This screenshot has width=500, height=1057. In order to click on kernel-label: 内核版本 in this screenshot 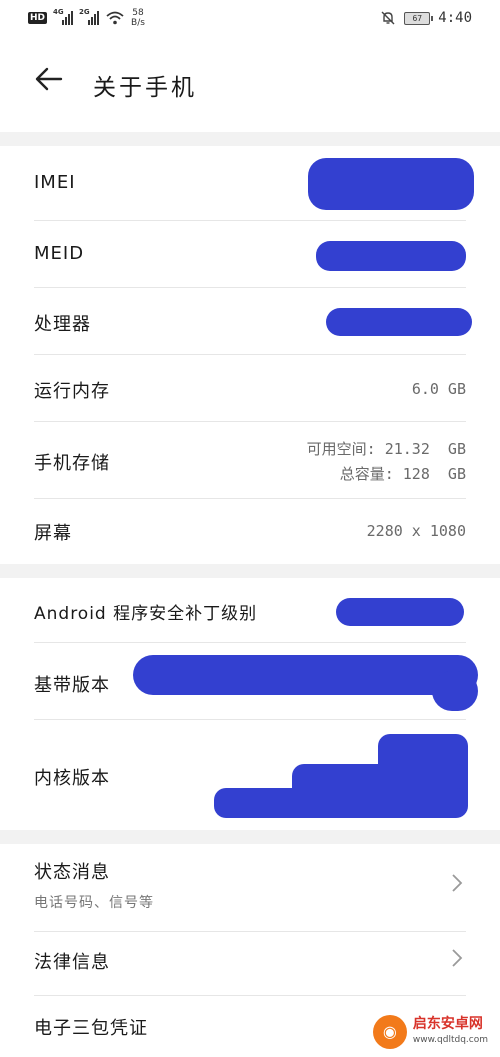, I will do `click(72, 778)`.